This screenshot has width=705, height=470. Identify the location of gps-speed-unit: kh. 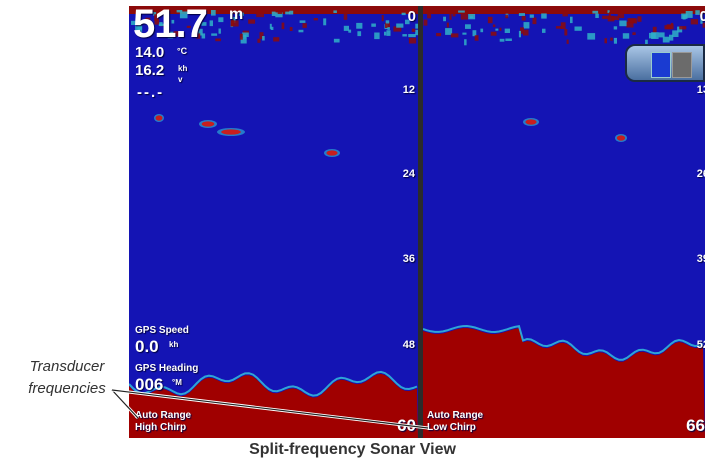
(174, 344).